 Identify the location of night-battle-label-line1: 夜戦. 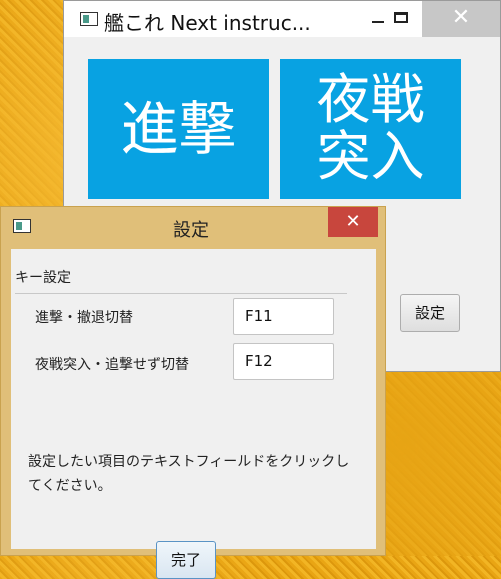
(370, 100).